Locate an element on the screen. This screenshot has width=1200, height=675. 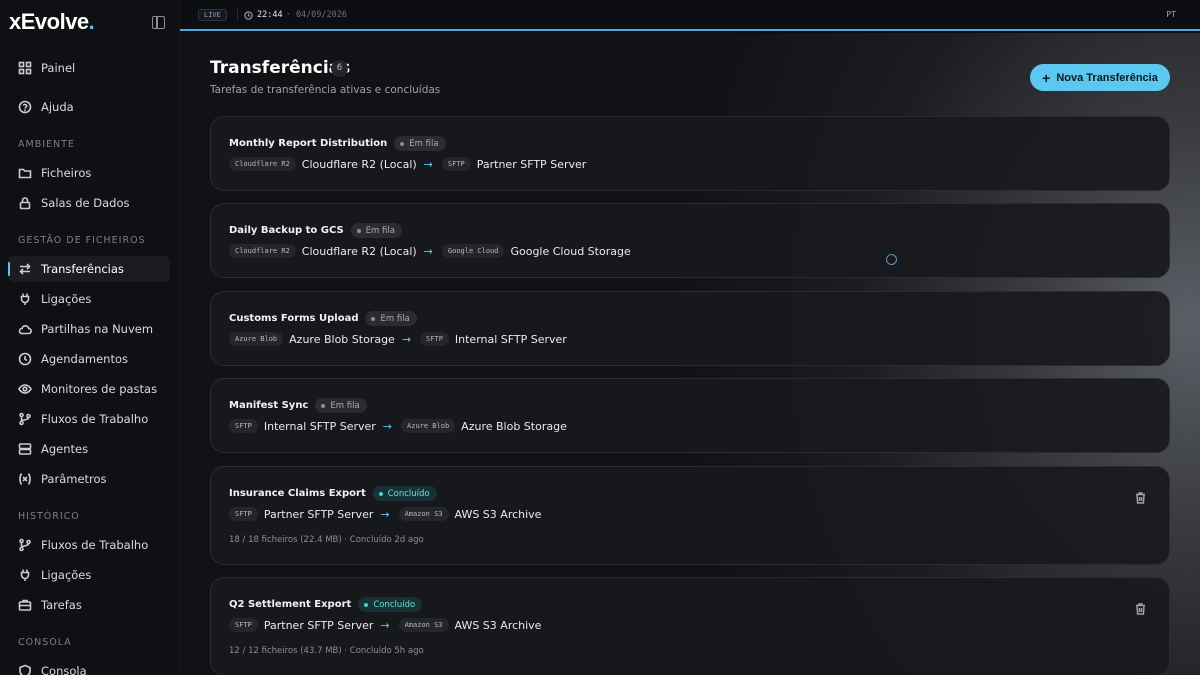
cloud-icon is located at coordinates (25, 329).